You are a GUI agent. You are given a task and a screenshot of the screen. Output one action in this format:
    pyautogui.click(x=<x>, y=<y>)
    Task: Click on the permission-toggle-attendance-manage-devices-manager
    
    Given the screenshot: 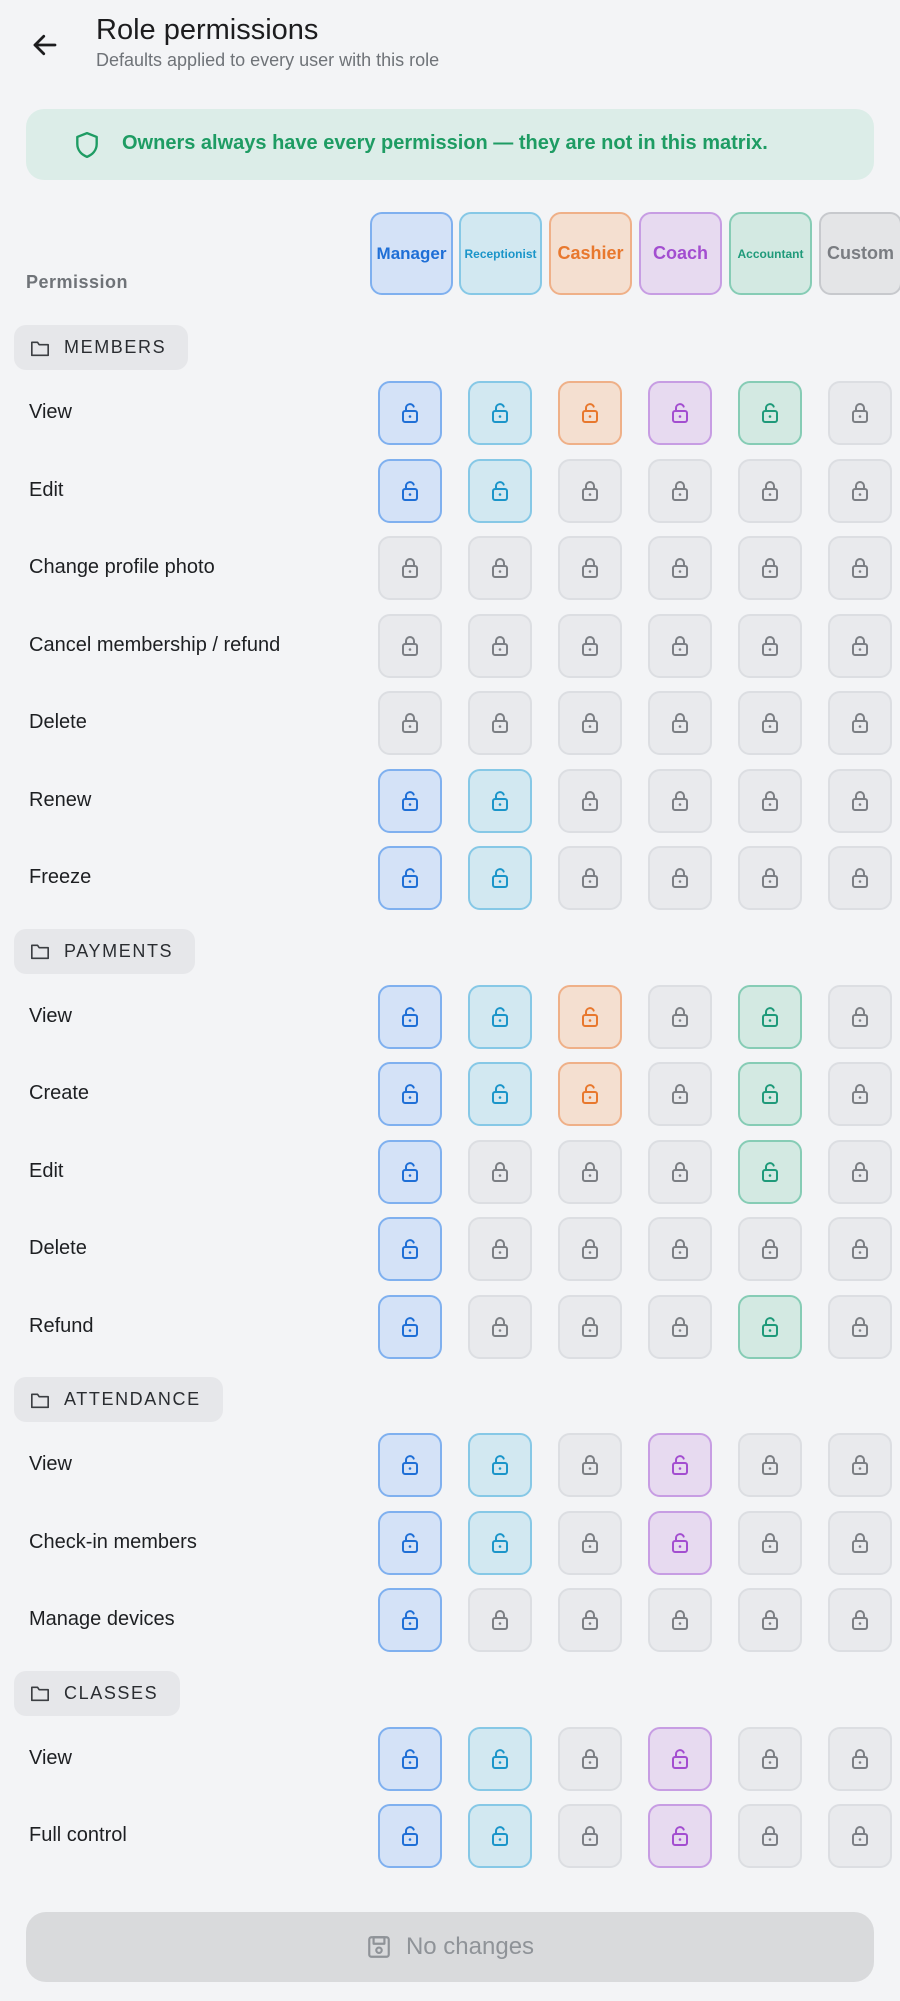 What is the action you would take?
    pyautogui.click(x=410, y=1620)
    